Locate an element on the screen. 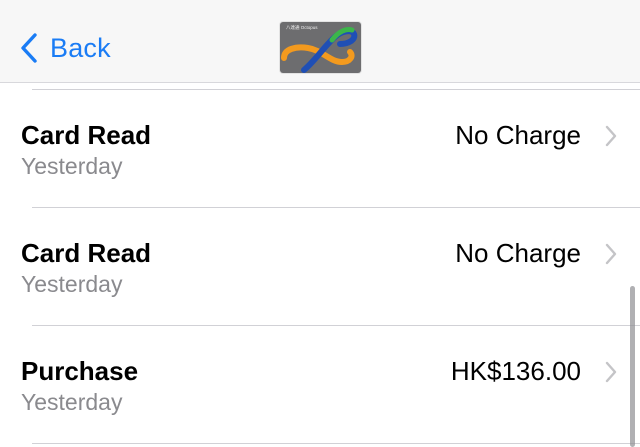 The width and height of the screenshot is (640, 447). card-brand-text: 八達通 Octopus is located at coordinates (302, 27).